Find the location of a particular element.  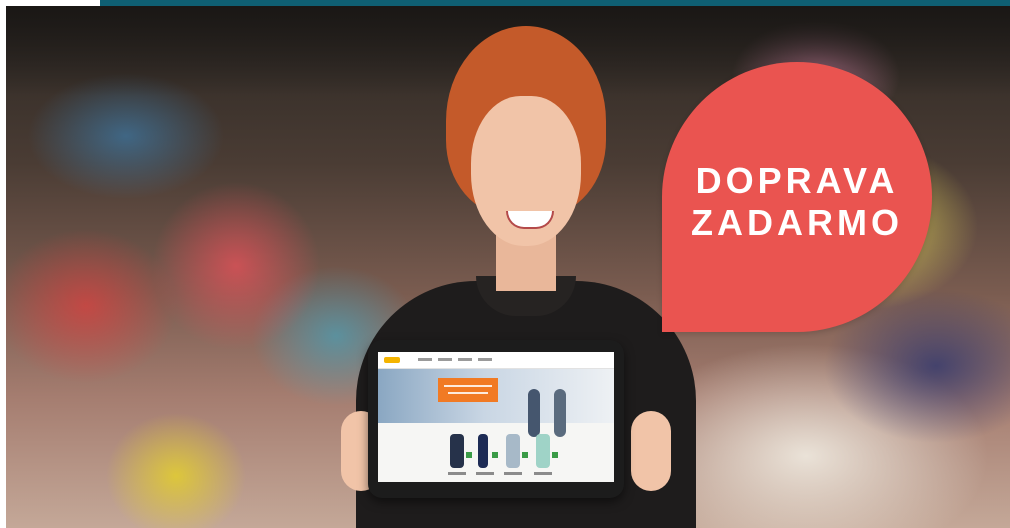

tablet-screen-eshop is located at coordinates (496, 417).